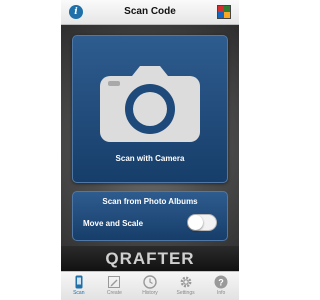 The height and width of the screenshot is (300, 320). Describe the element at coordinates (150, 258) in the screenshot. I see `brand-logo: QRAFTER` at that location.